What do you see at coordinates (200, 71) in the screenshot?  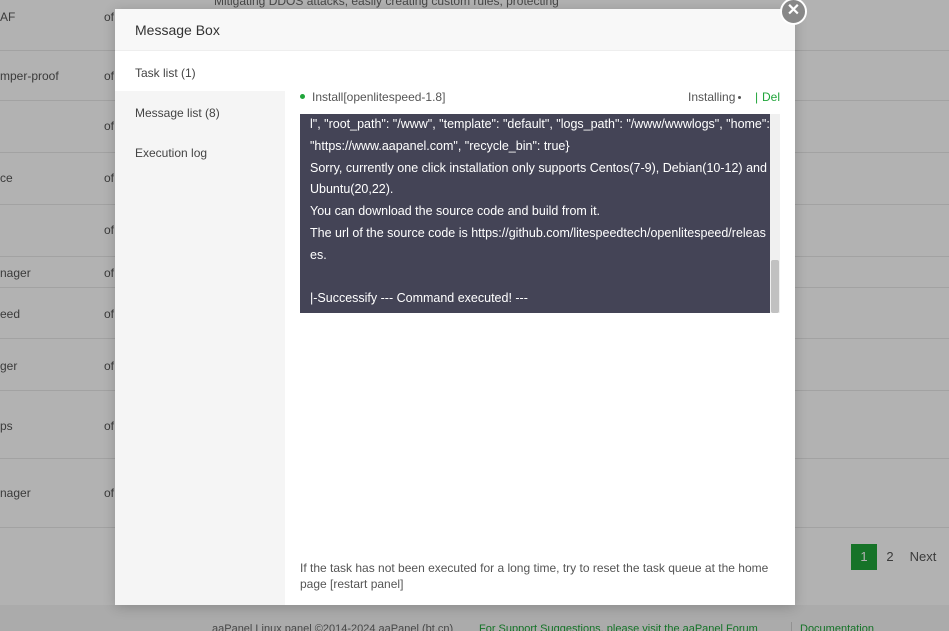 I see `sidebar-item-task-list: Task list (1)` at bounding box center [200, 71].